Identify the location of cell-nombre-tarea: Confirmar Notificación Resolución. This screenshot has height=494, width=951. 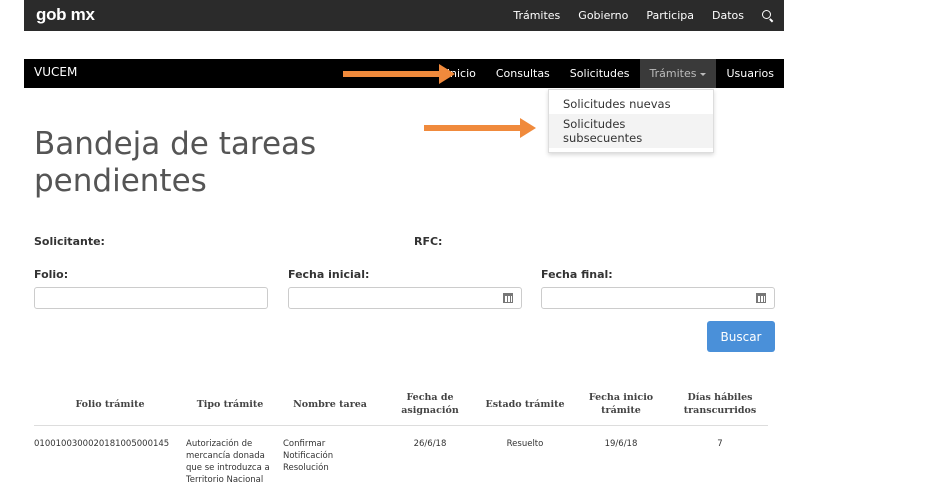
(308, 456).